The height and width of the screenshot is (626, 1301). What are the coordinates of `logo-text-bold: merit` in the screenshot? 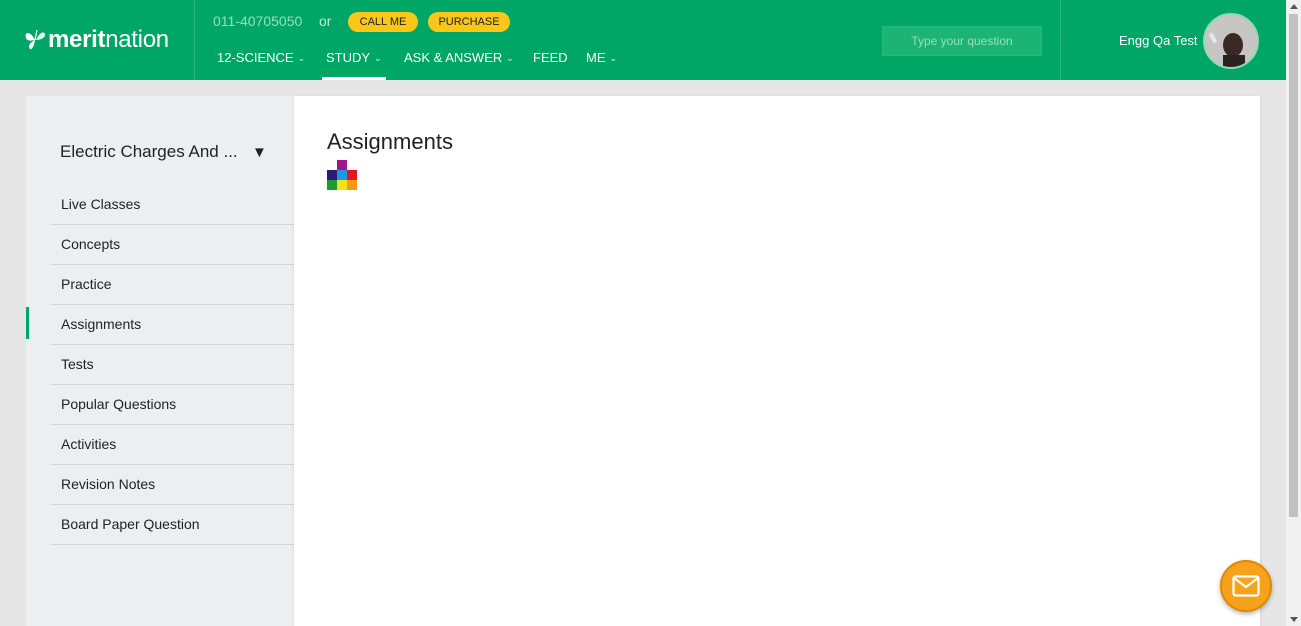 It's located at (77, 39).